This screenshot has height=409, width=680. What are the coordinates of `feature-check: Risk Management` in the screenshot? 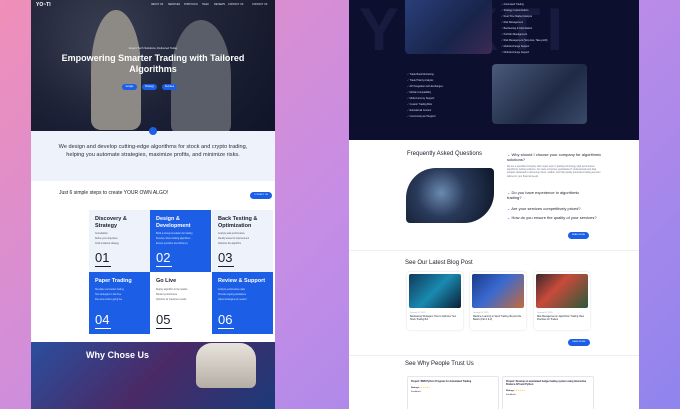 It's located at (512, 22).